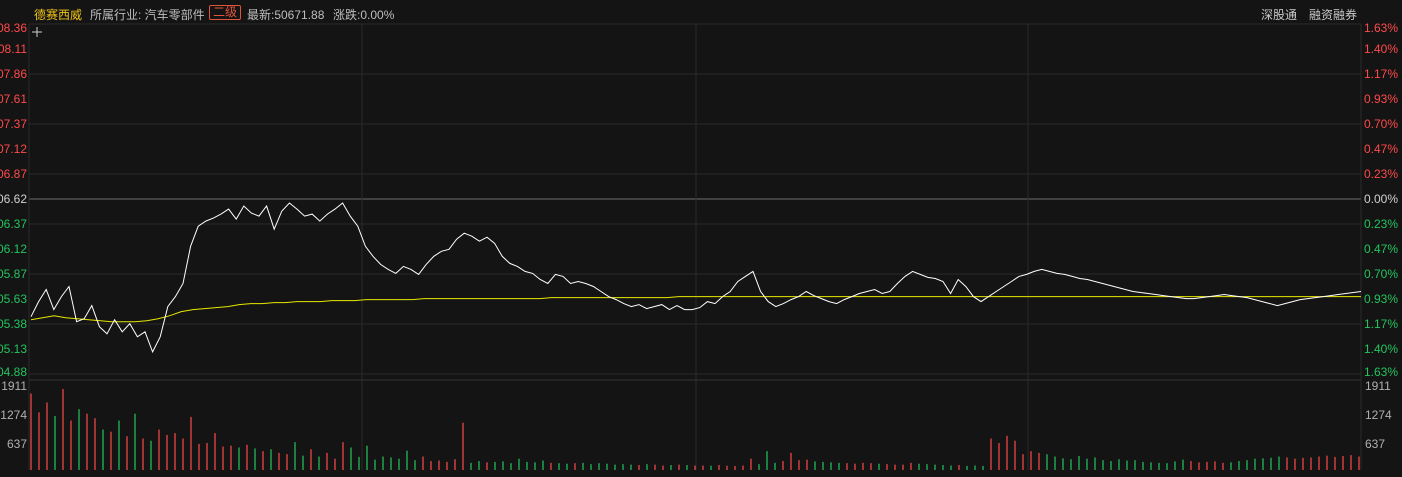  Describe the element at coordinates (13, 249) in the screenshot. I see `price-tick-label: 06.12` at that location.